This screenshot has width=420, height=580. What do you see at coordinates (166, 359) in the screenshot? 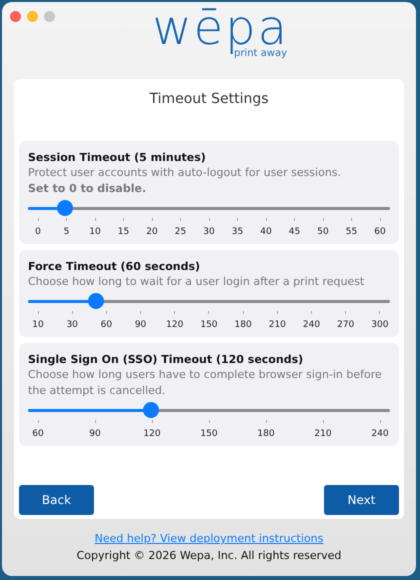
I see `section-heading: Single Sign On (SSO) Timeout (120 seconds)` at bounding box center [166, 359].